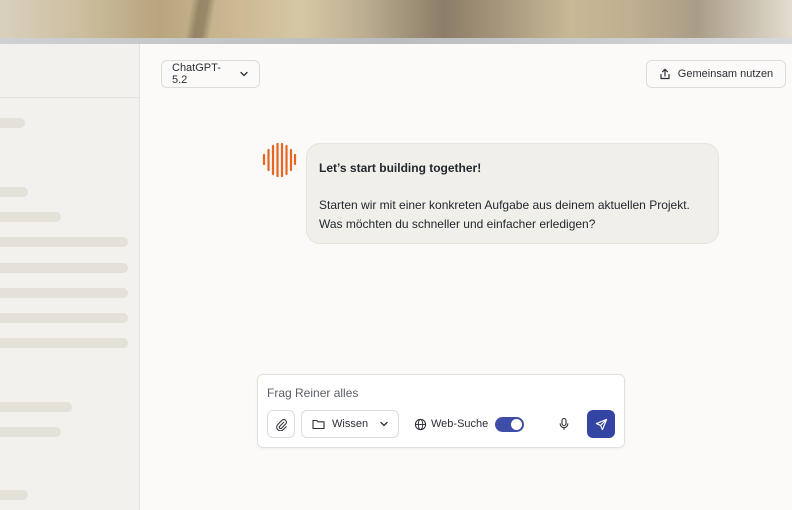 This screenshot has height=510, width=792. I want to click on share-button: Gemeinsam nutzen, so click(716, 74).